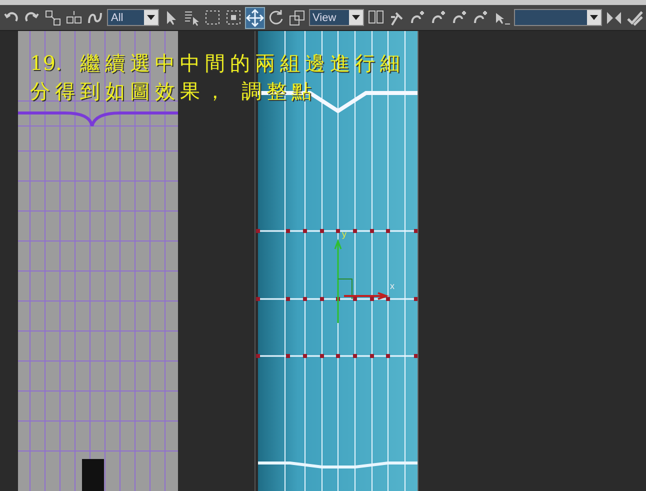  I want to click on scale-icon, so click(297, 17).